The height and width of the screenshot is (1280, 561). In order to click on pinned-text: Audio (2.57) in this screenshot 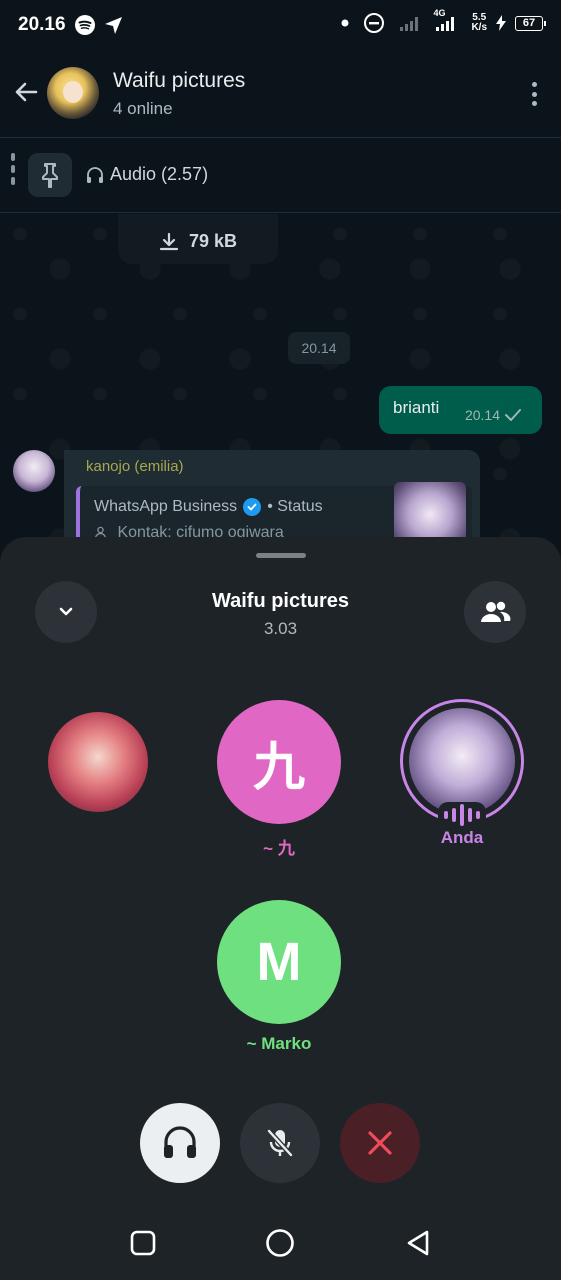, I will do `click(147, 174)`.